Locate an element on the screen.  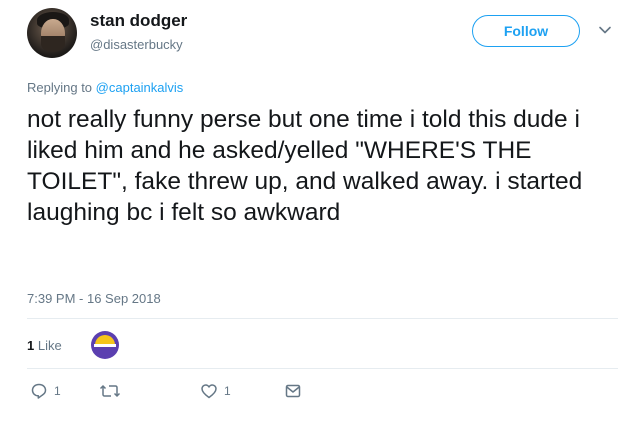
likes-label: Like is located at coordinates (49, 345).